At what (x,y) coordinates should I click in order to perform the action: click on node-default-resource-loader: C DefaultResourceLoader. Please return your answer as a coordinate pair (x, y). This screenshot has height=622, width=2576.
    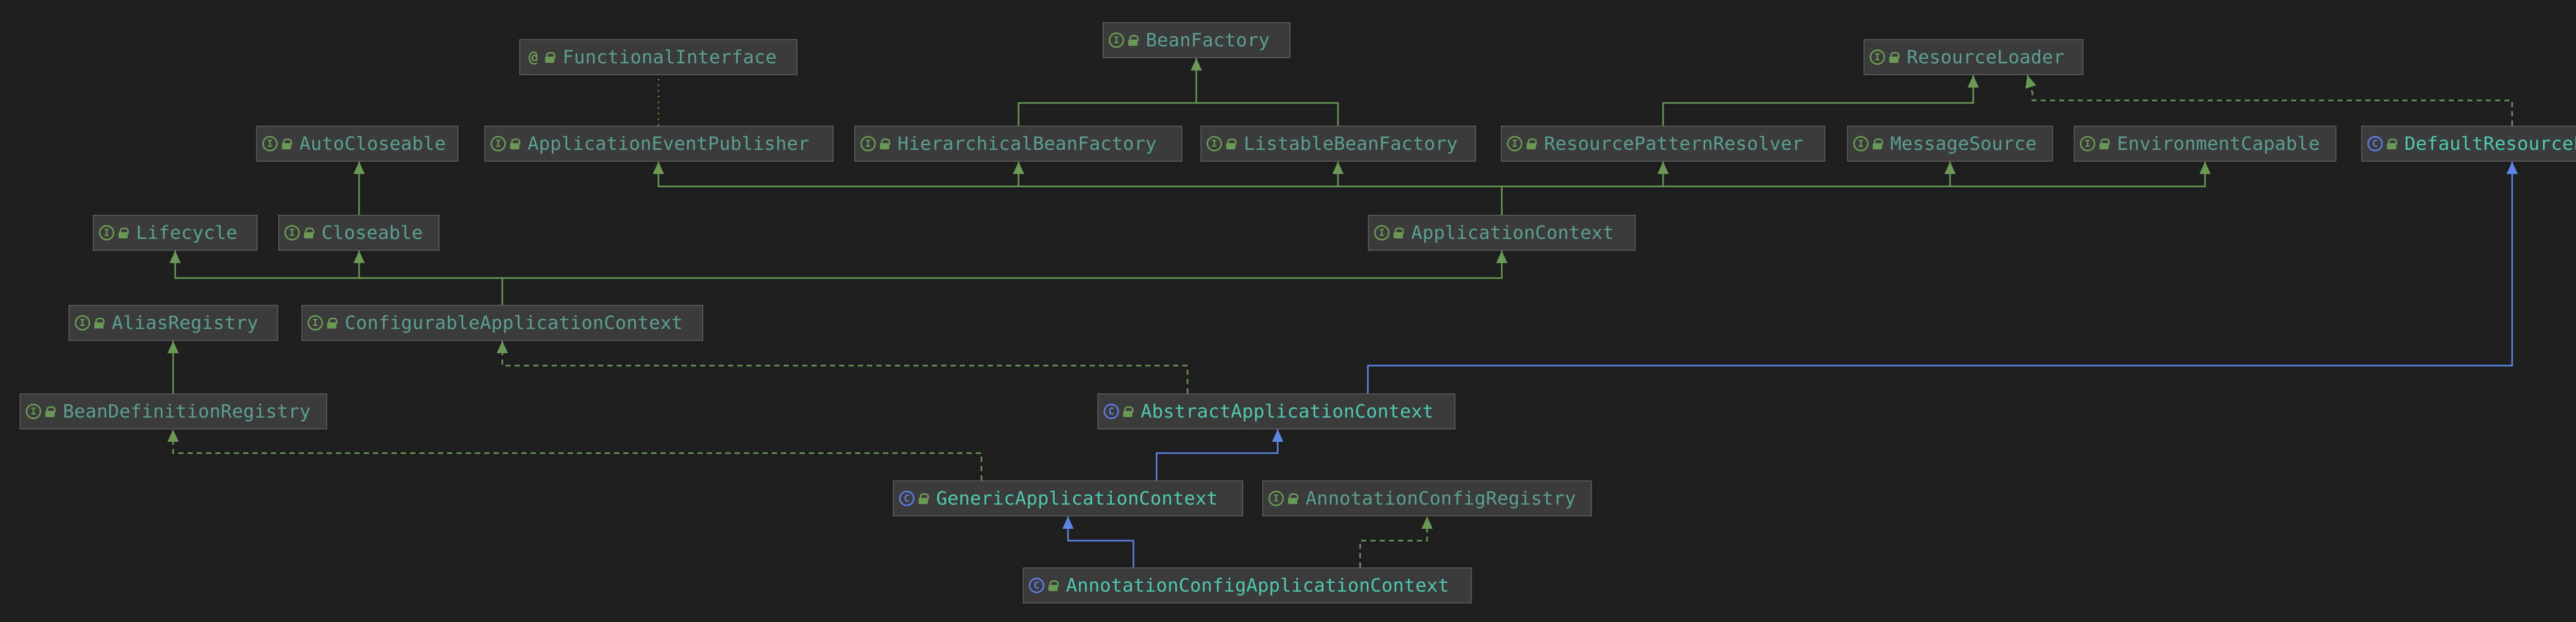
    Looking at the image, I should click on (2468, 144).